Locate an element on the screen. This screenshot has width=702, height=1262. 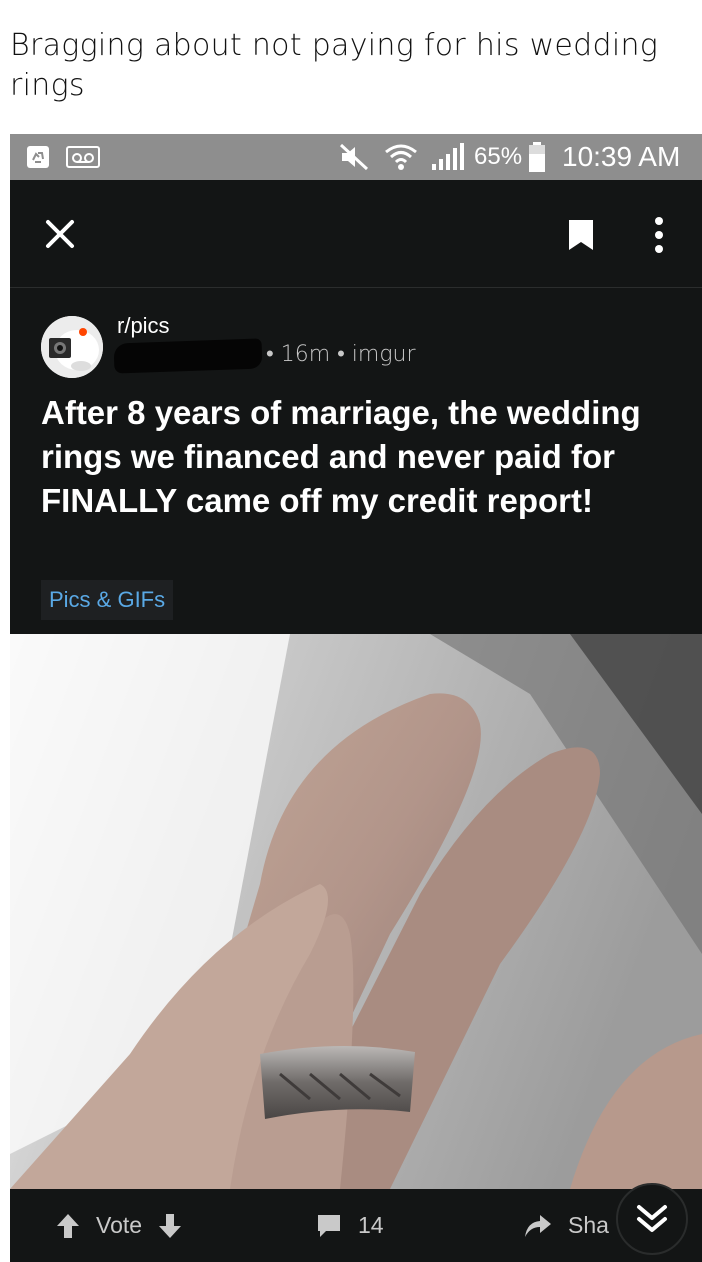
subreddit-avatar is located at coordinates (72, 347).